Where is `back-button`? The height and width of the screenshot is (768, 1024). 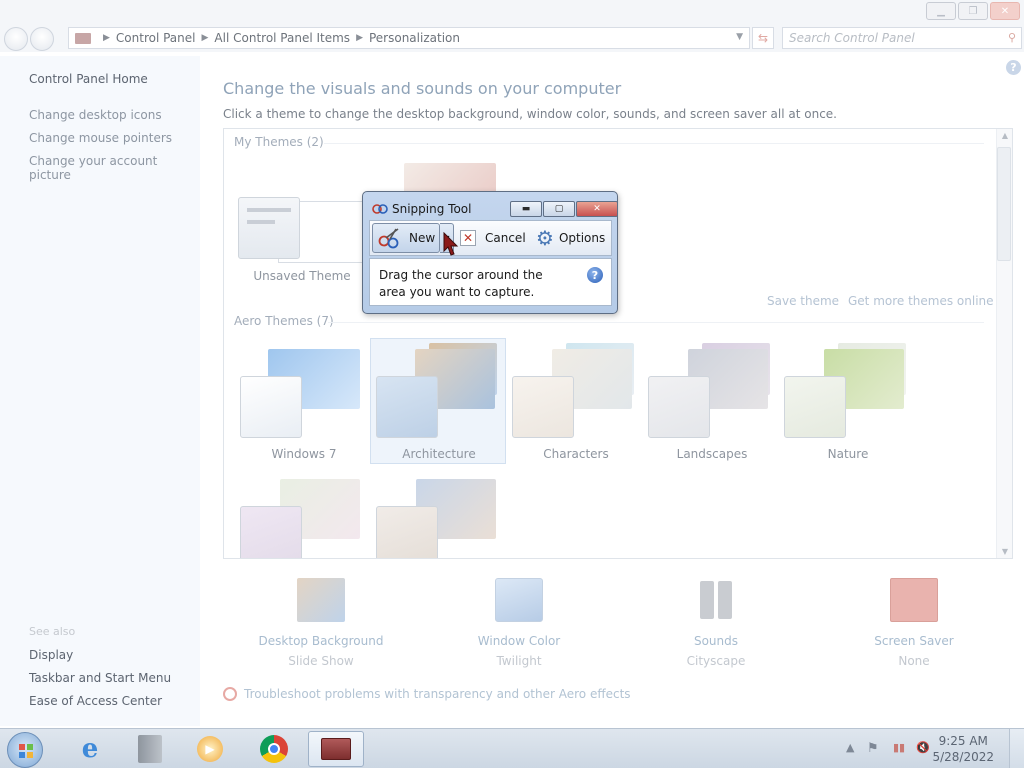 back-button is located at coordinates (16, 39).